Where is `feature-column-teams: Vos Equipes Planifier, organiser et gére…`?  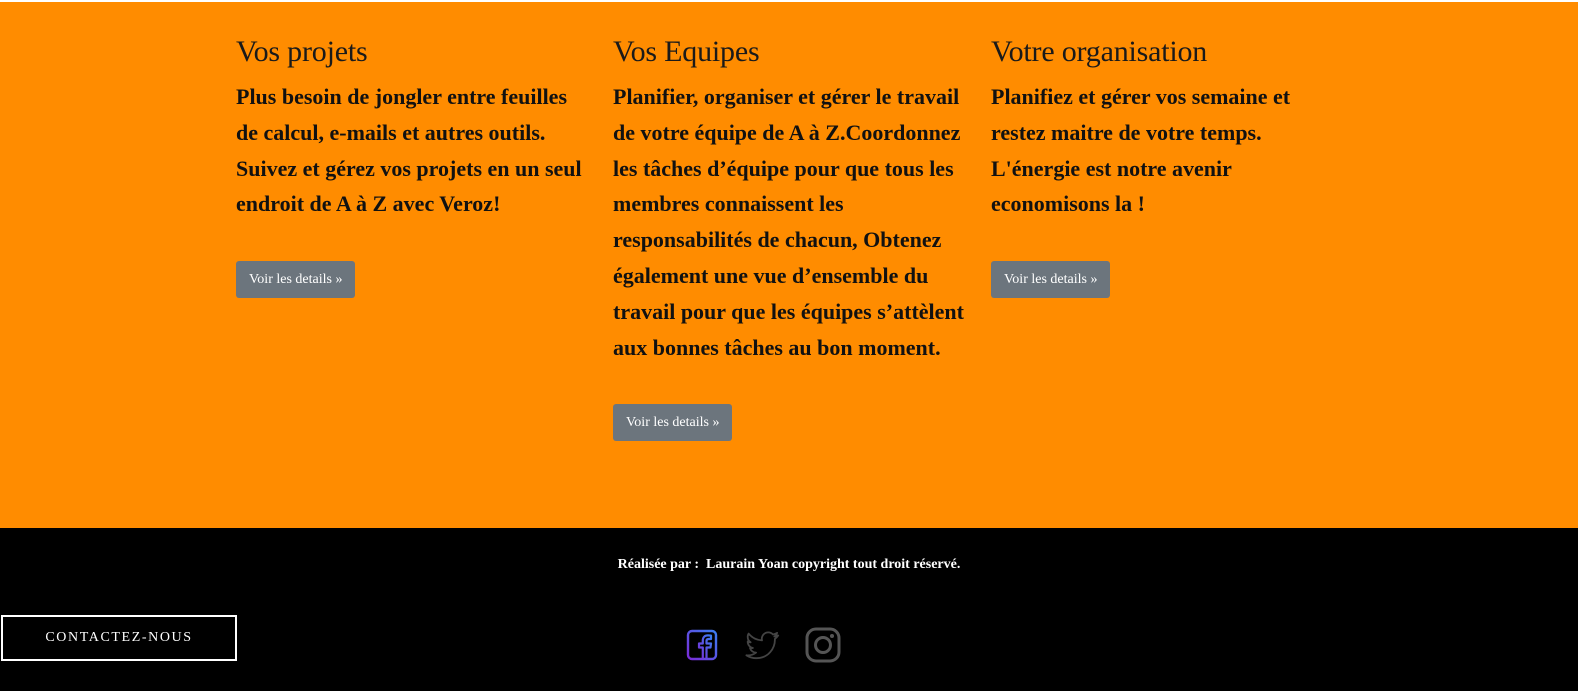
feature-column-teams: Vos Equipes Planifier, organiser et gére… is located at coordinates (790, 222).